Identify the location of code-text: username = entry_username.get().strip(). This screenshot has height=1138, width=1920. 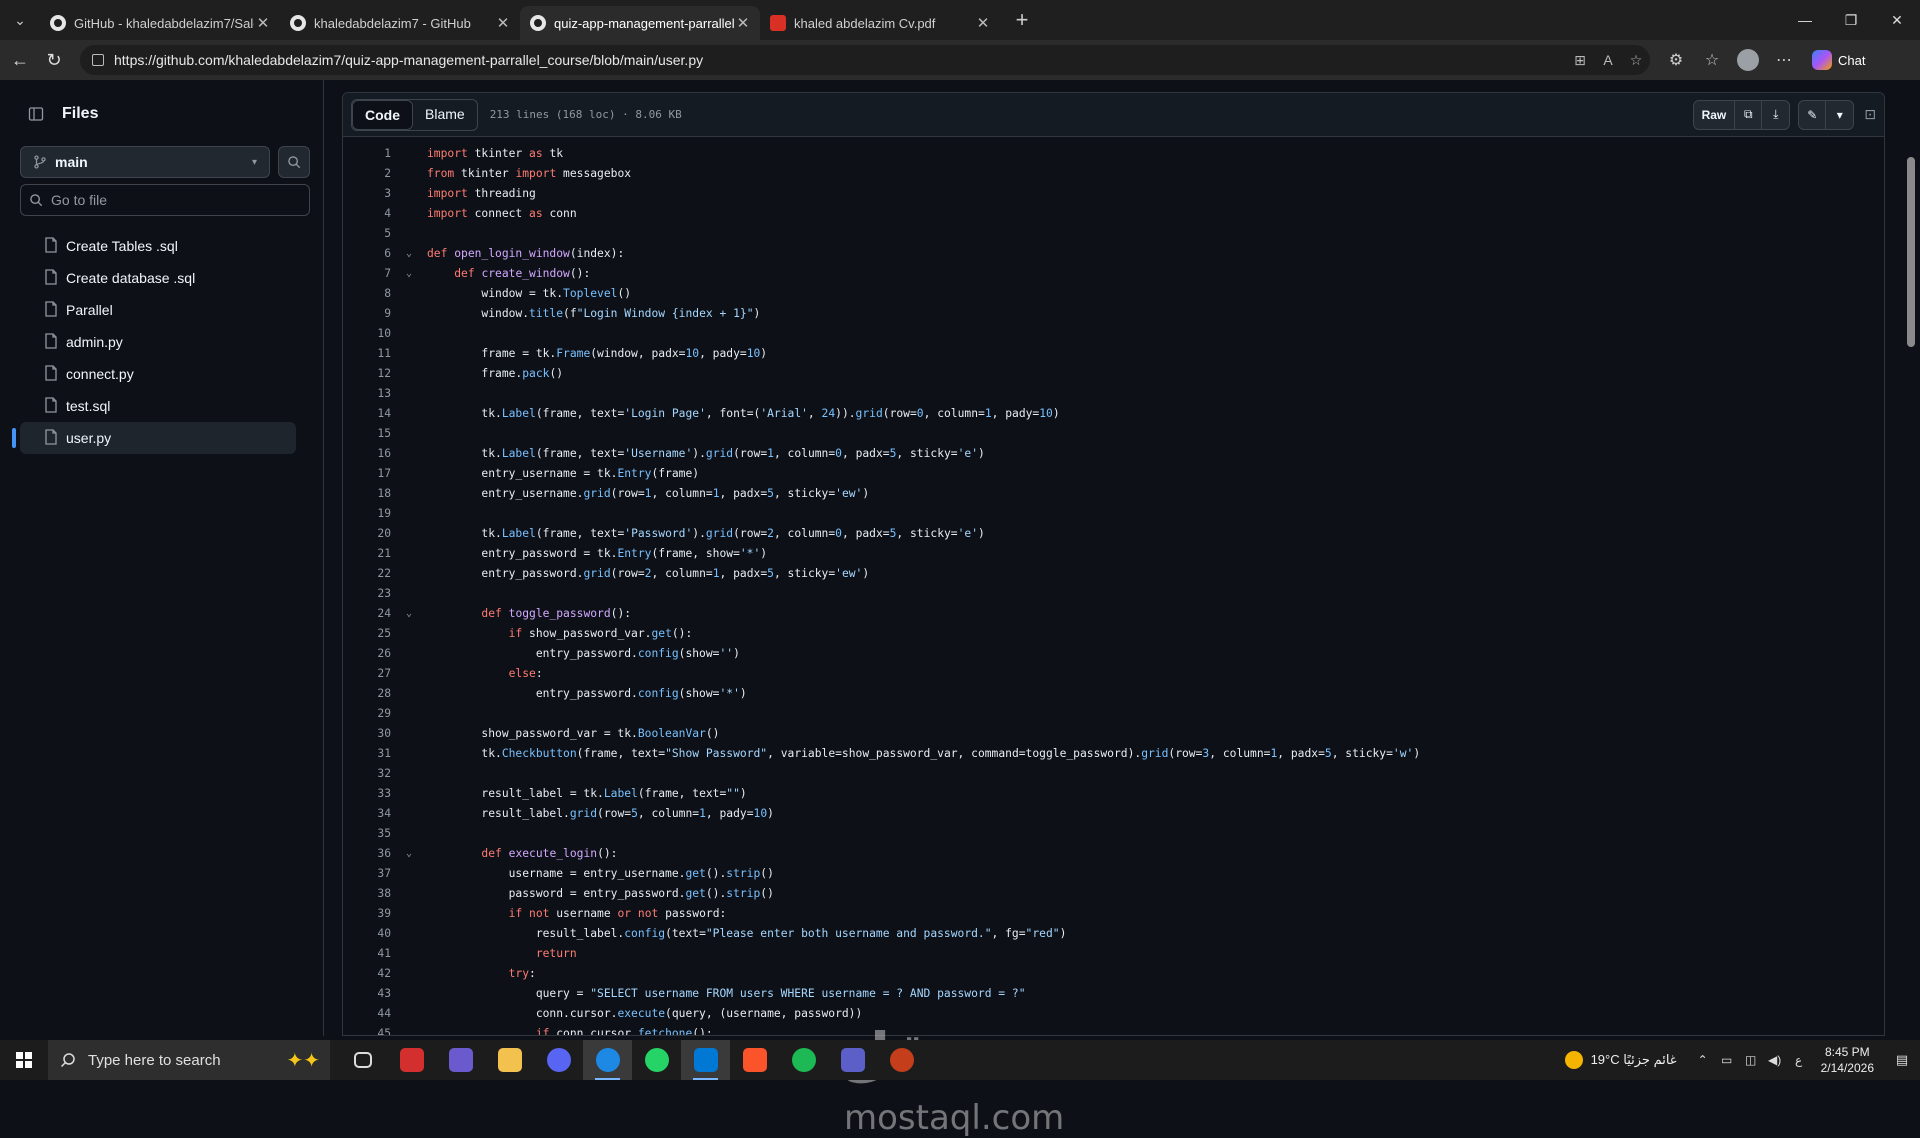
(596, 873).